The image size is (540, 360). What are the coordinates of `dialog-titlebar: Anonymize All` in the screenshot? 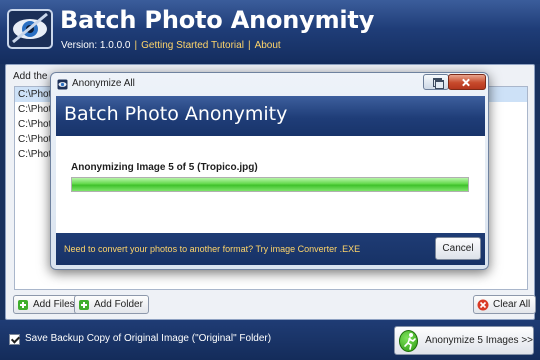 It's located at (269, 84).